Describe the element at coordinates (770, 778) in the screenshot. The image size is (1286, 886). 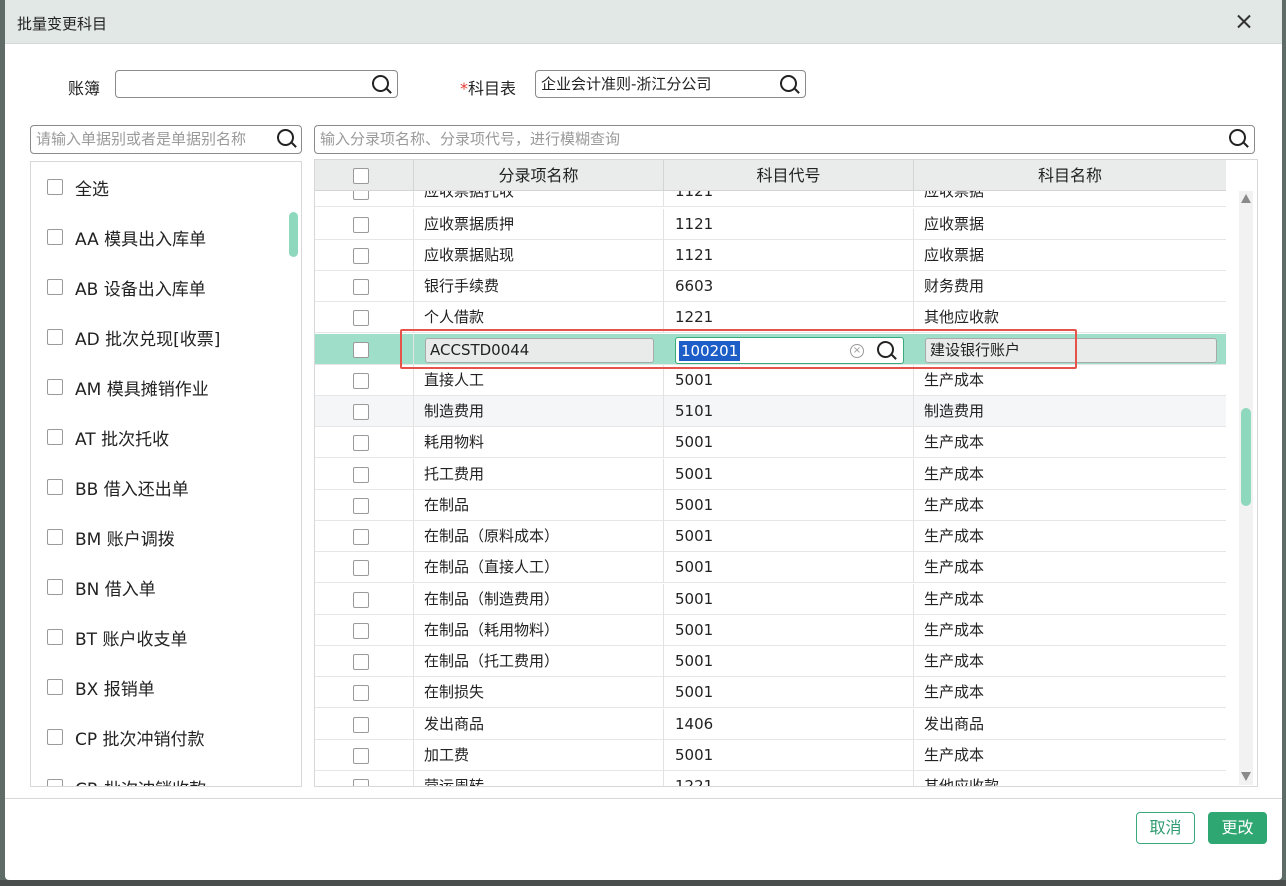
I see `table-row: 营运周转 1221 其他应收款` at that location.